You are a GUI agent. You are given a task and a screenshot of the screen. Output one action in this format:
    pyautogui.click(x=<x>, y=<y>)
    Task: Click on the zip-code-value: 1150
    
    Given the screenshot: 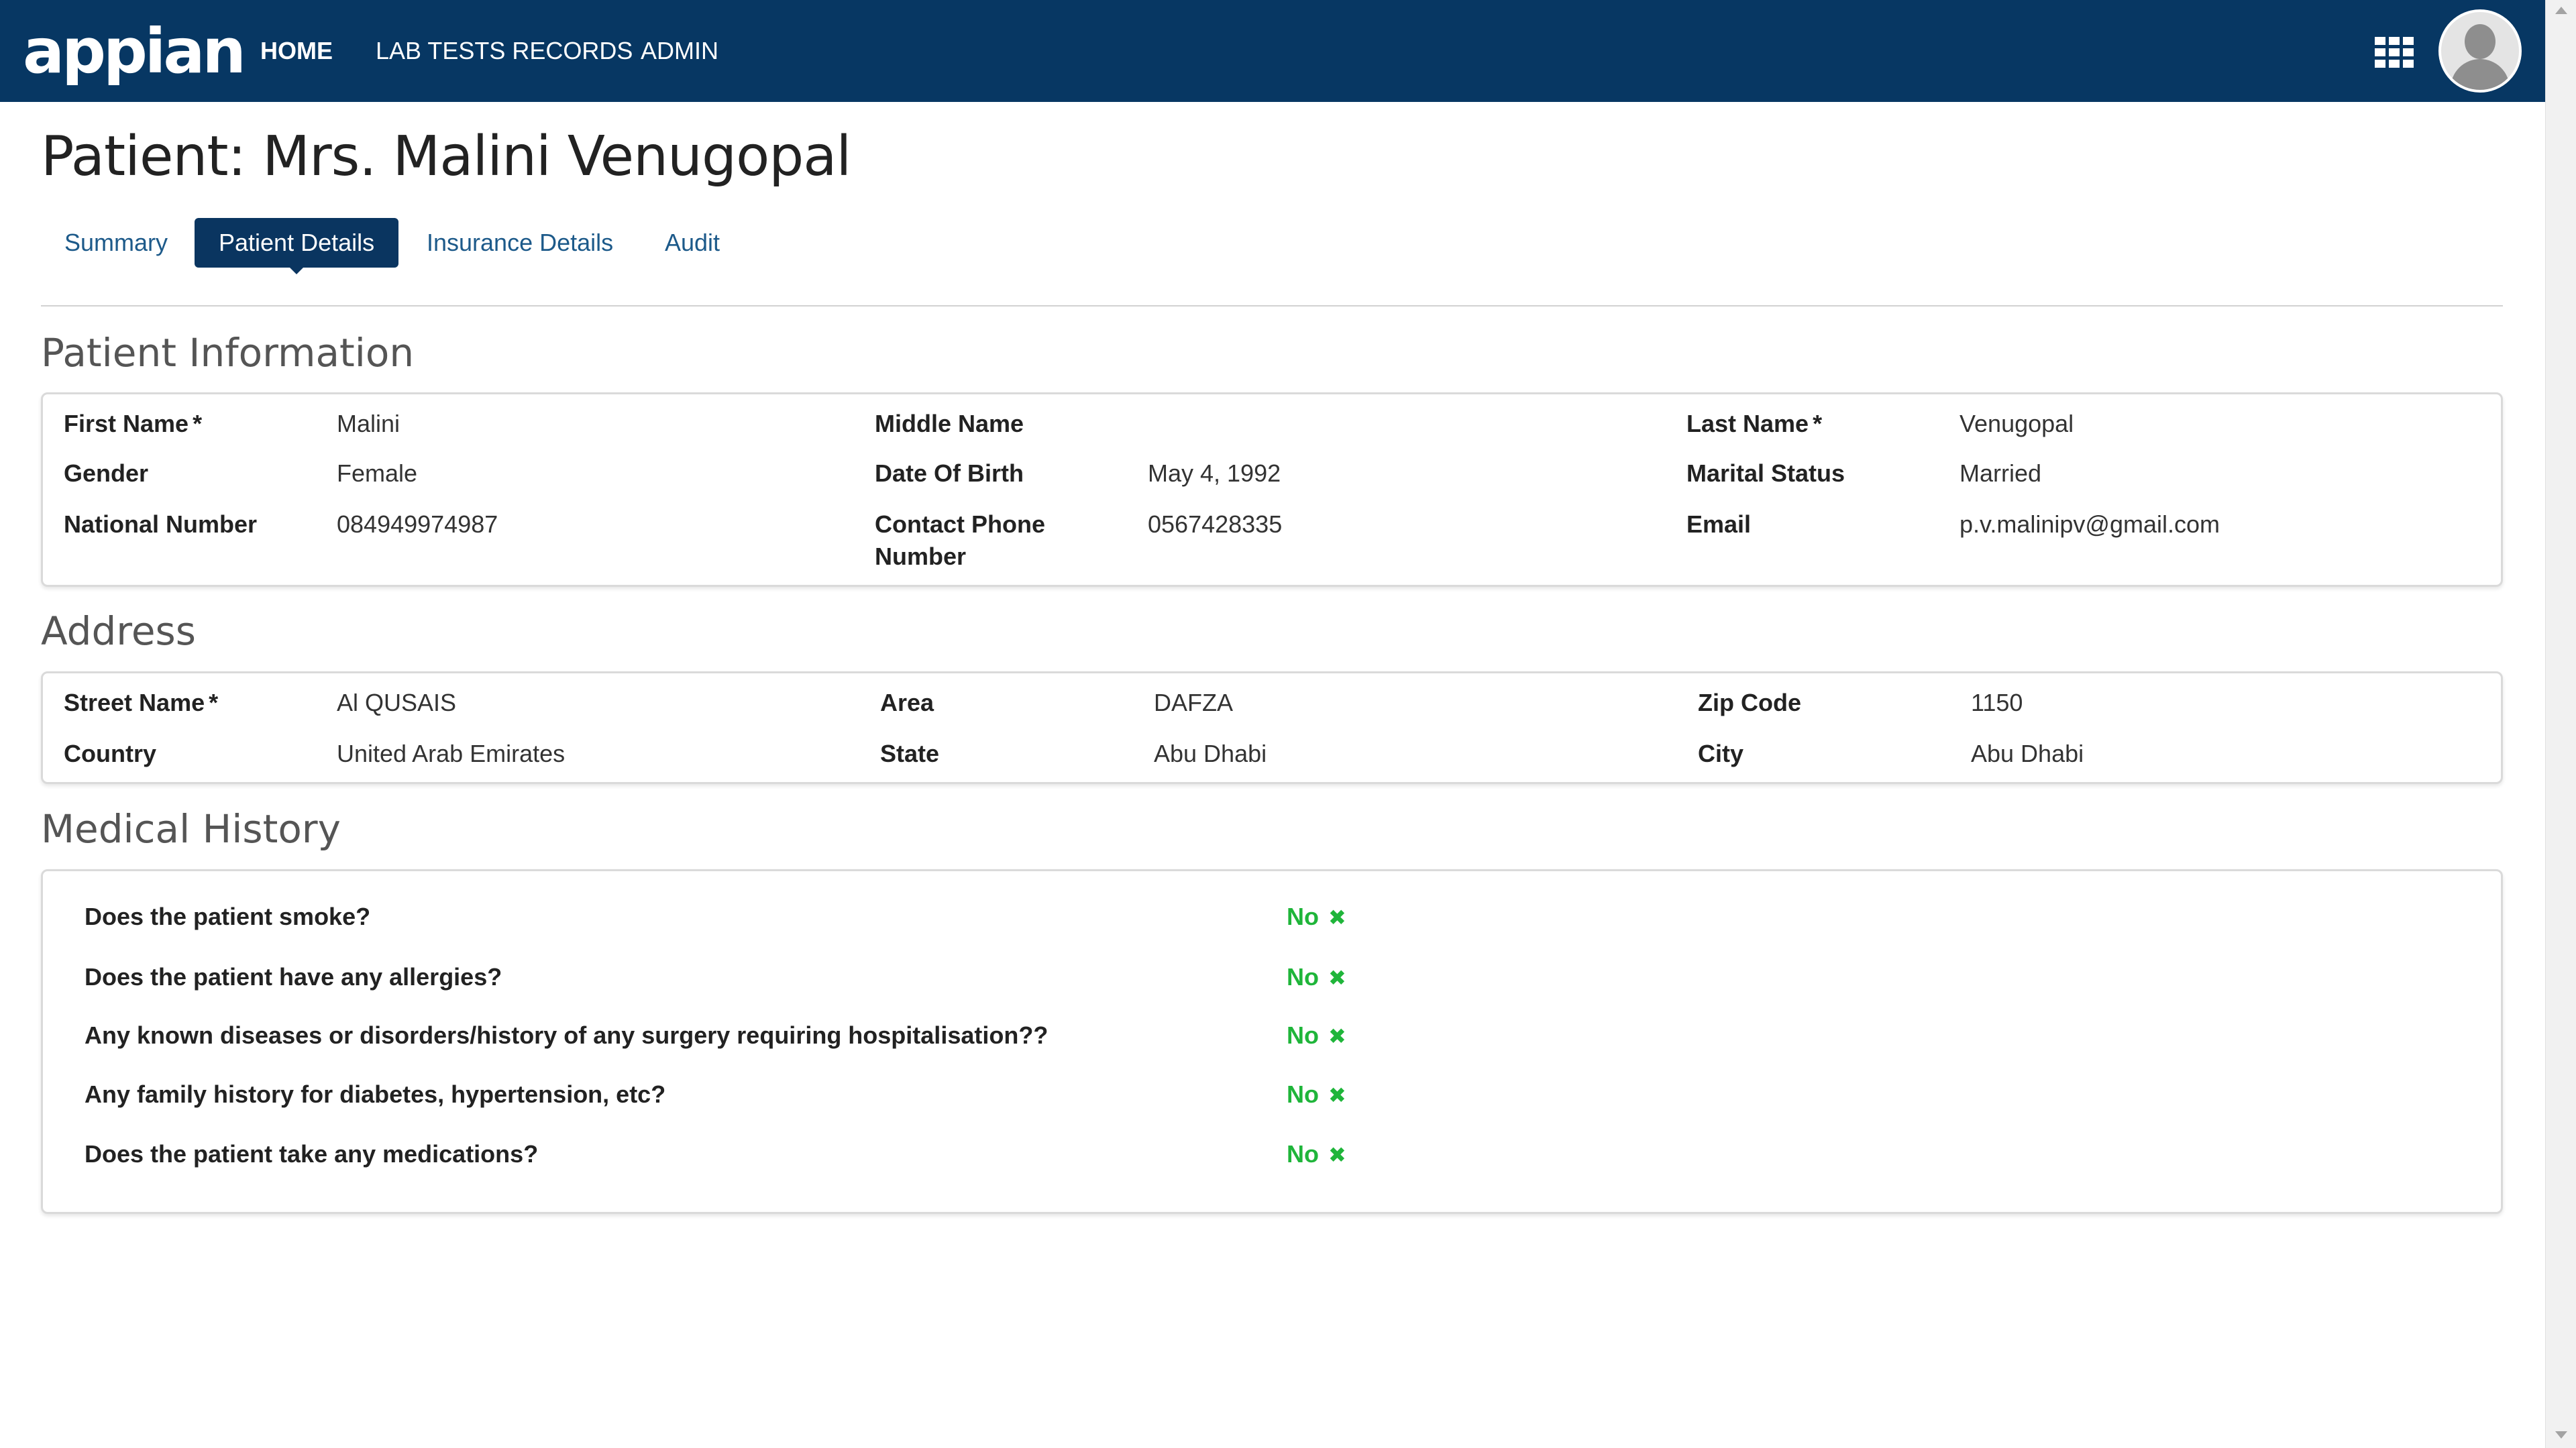 What is the action you would take?
    pyautogui.click(x=1997, y=702)
    